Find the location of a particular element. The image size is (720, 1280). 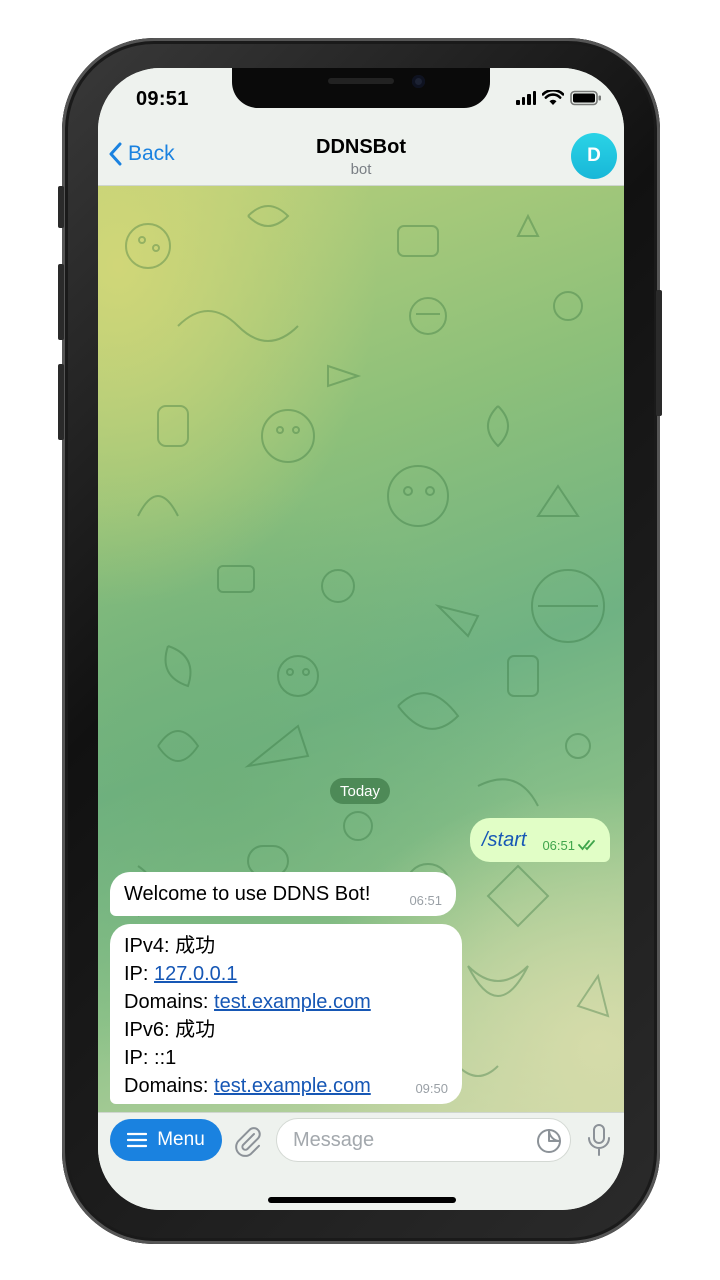

notch is located at coordinates (361, 88).